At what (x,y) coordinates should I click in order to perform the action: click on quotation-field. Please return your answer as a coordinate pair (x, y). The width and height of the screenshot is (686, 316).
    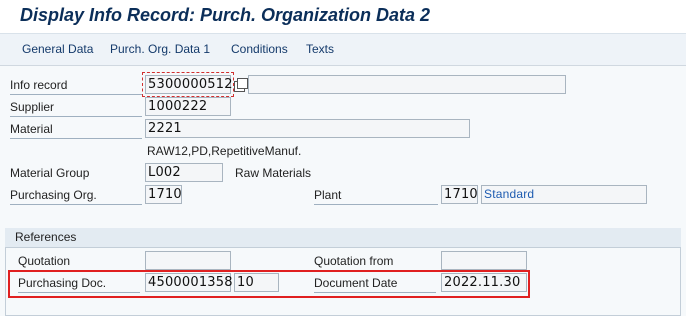
    Looking at the image, I should click on (188, 260).